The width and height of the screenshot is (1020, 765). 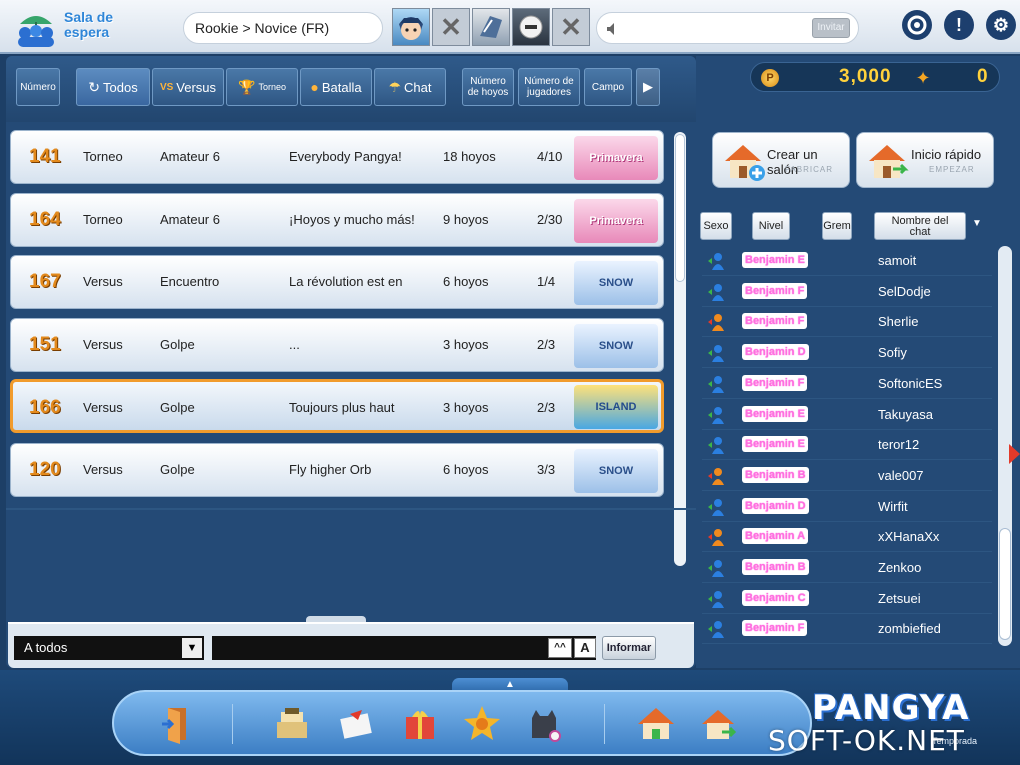 I want to click on main-dock, so click(x=462, y=723).